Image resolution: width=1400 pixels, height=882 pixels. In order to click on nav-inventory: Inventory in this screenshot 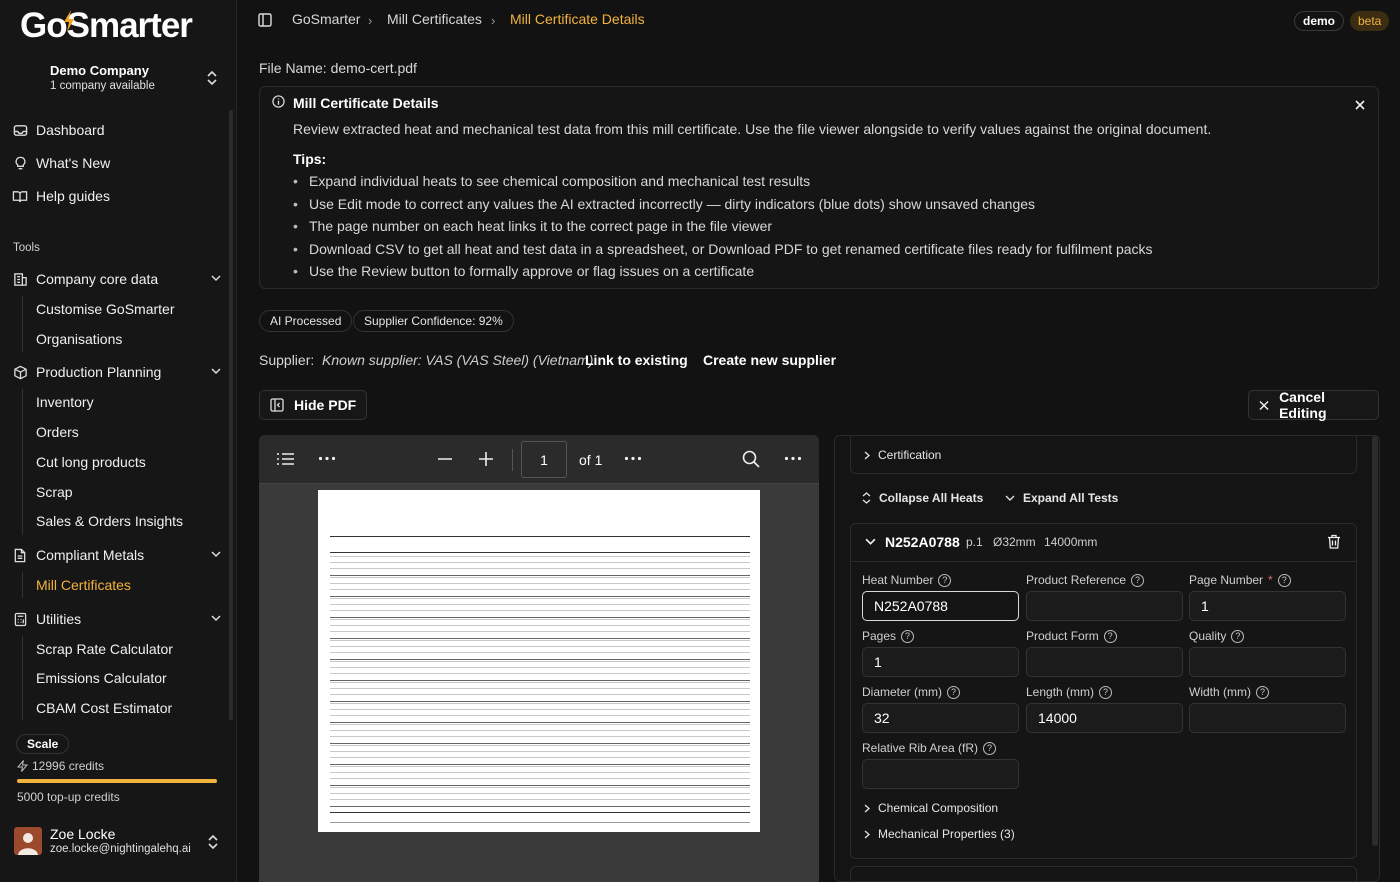, I will do `click(65, 402)`.